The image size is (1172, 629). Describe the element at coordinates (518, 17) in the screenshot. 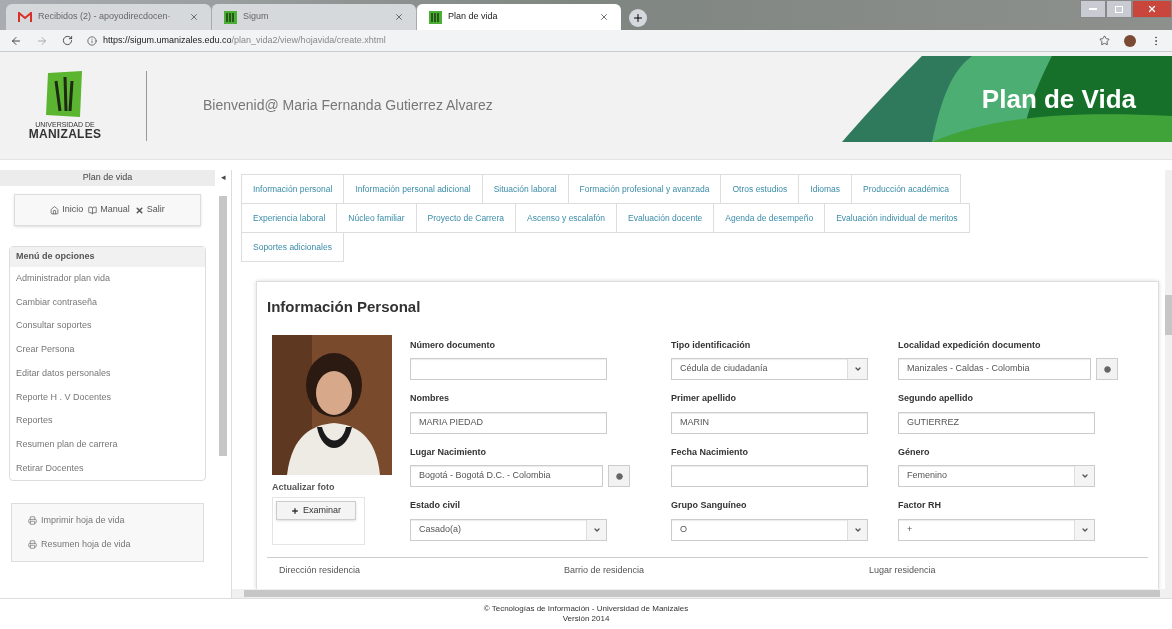

I see `browser-tab: Plan de vida` at that location.